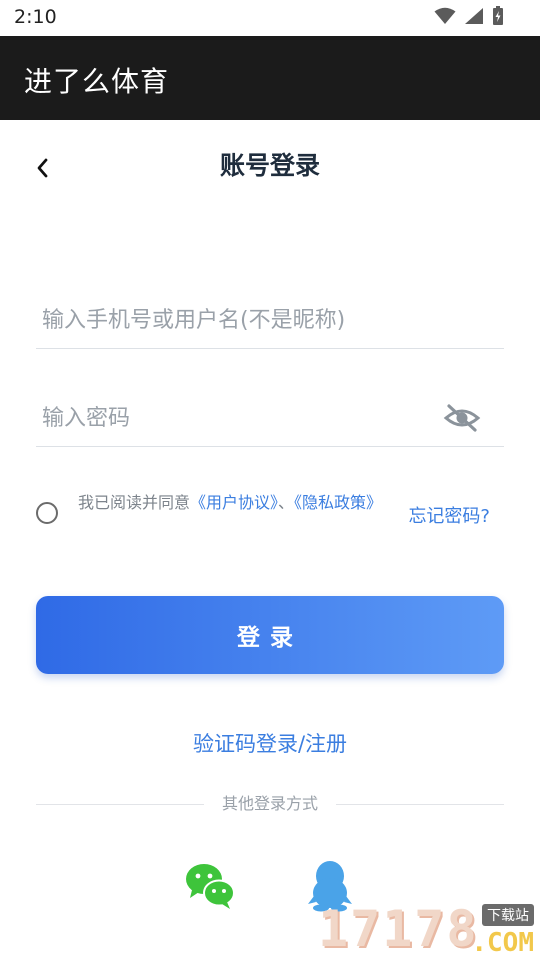  I want to click on app-bar: 进了么体育, so click(270, 78).